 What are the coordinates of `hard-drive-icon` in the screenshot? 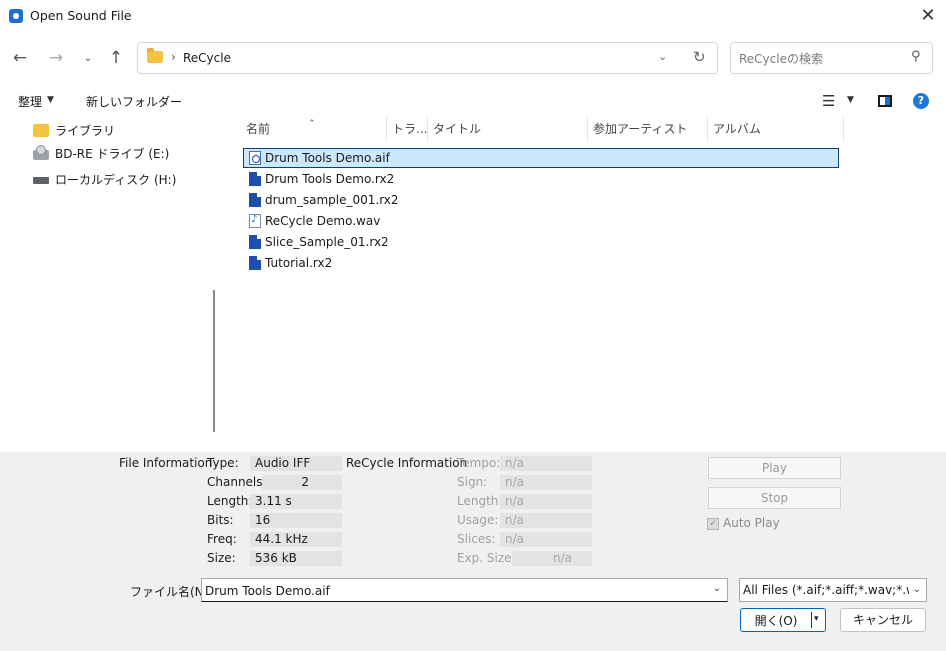 It's located at (41, 180).